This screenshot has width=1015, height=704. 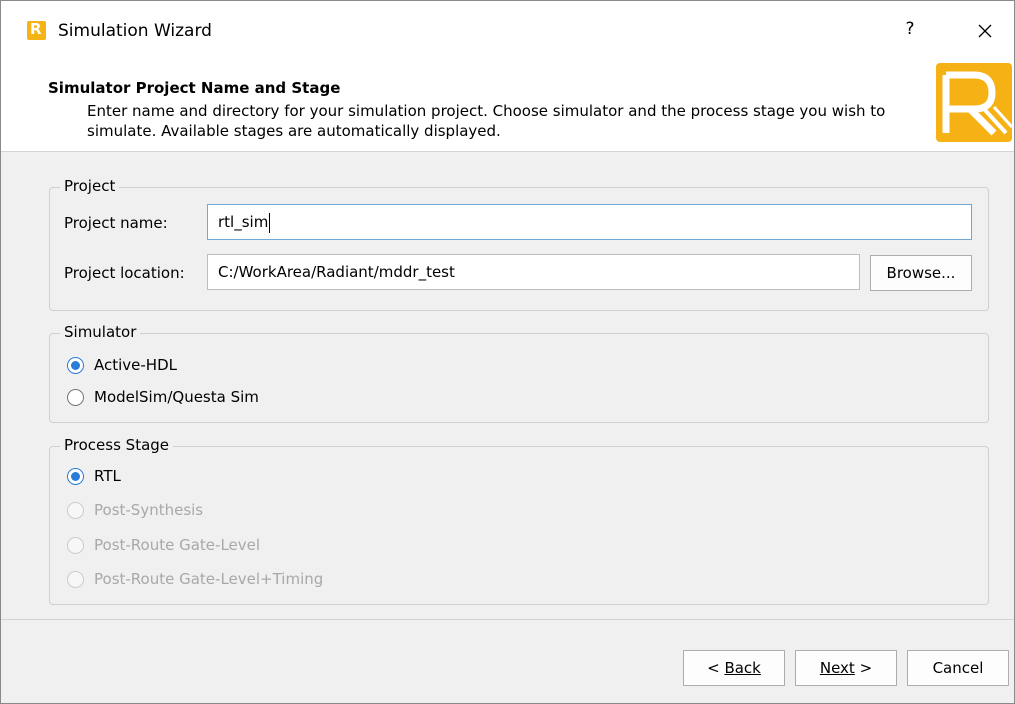 I want to click on radio-label: RTL, so click(x=107, y=476).